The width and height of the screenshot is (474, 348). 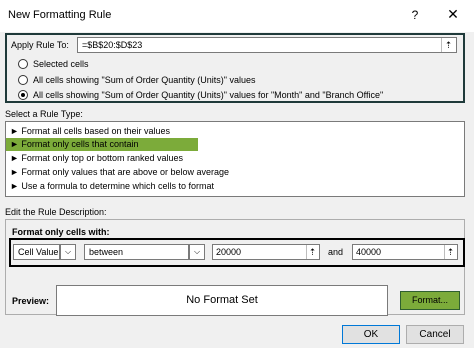 What do you see at coordinates (267, 45) in the screenshot?
I see `apply-rule-input: =$B$20:$D$23` at bounding box center [267, 45].